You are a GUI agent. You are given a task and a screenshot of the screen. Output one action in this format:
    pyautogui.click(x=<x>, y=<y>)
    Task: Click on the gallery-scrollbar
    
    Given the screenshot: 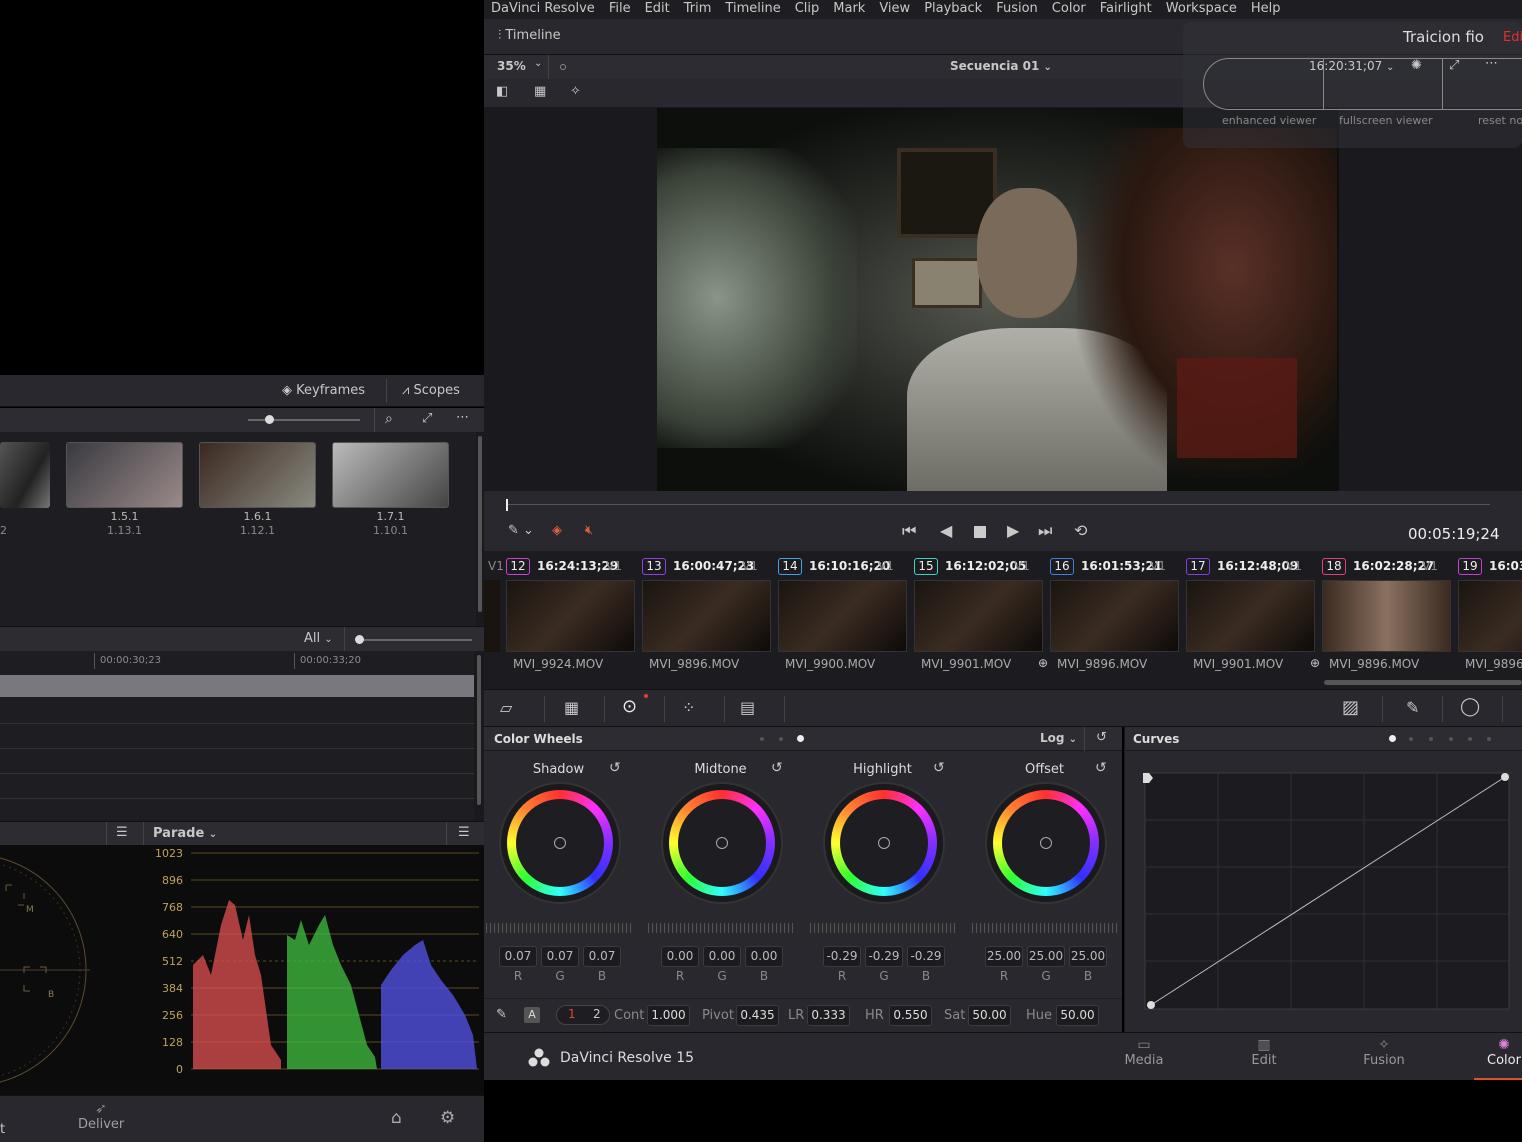 What is the action you would take?
    pyautogui.click(x=480, y=529)
    